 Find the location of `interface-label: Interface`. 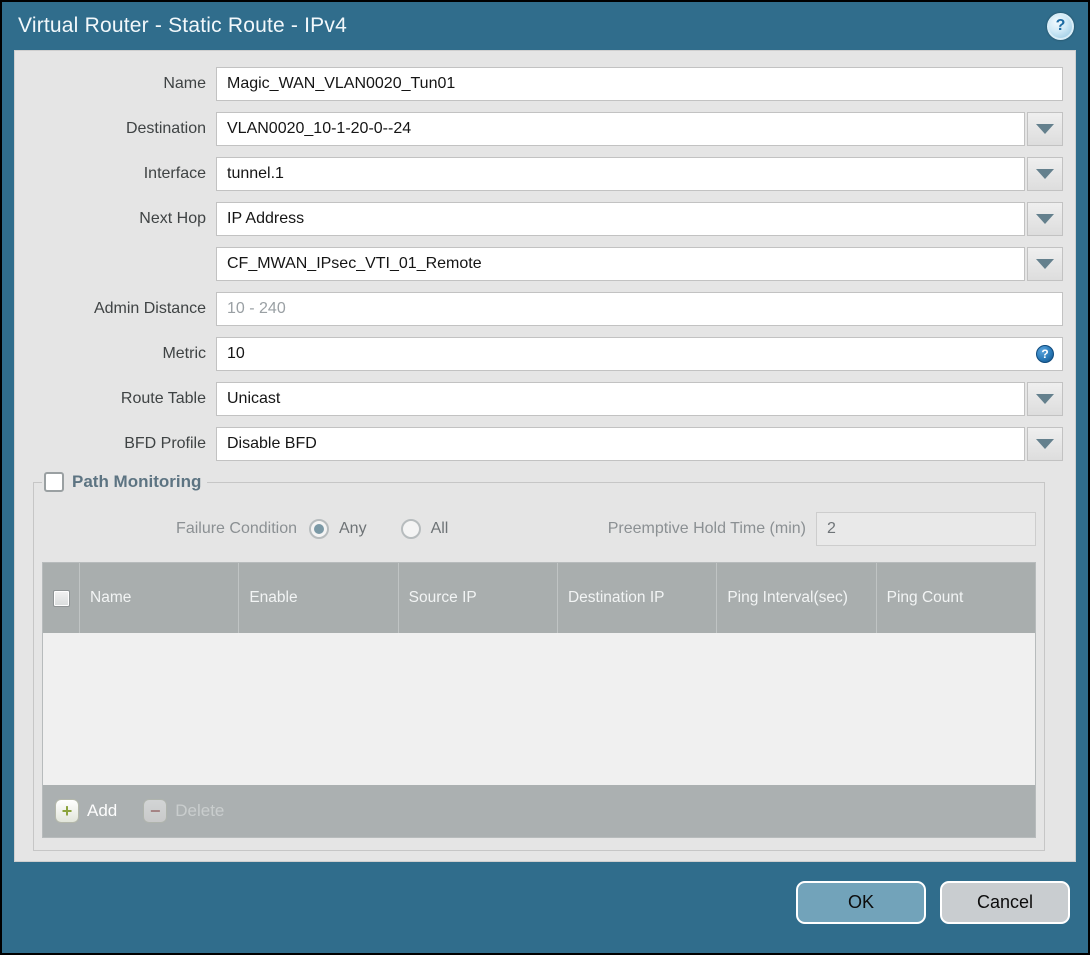

interface-label: Interface is located at coordinates (174, 173).